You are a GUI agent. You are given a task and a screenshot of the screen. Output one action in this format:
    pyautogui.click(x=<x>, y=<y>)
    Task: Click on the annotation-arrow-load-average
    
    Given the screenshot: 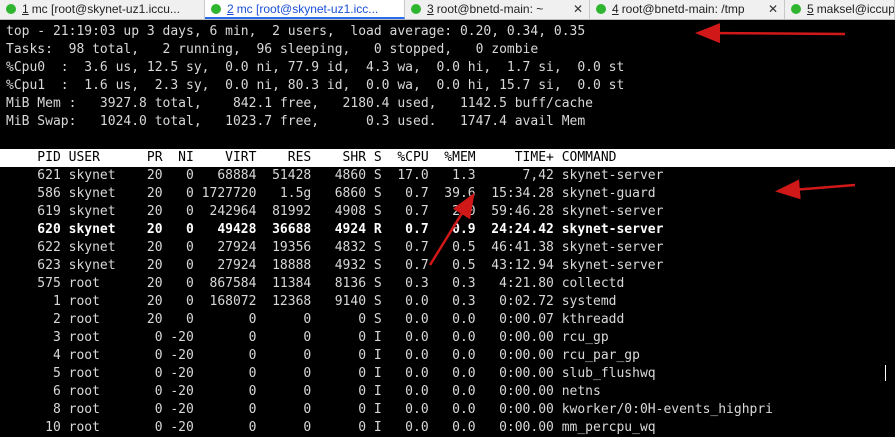 What is the action you would take?
    pyautogui.click(x=770, y=33)
    